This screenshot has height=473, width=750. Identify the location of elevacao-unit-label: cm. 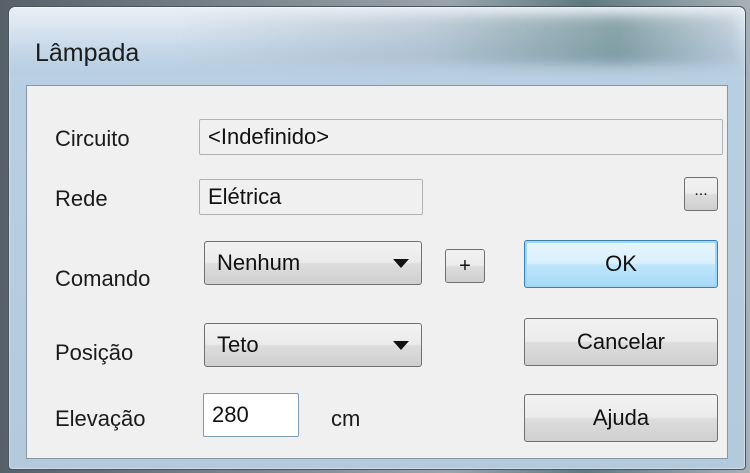
(346, 418).